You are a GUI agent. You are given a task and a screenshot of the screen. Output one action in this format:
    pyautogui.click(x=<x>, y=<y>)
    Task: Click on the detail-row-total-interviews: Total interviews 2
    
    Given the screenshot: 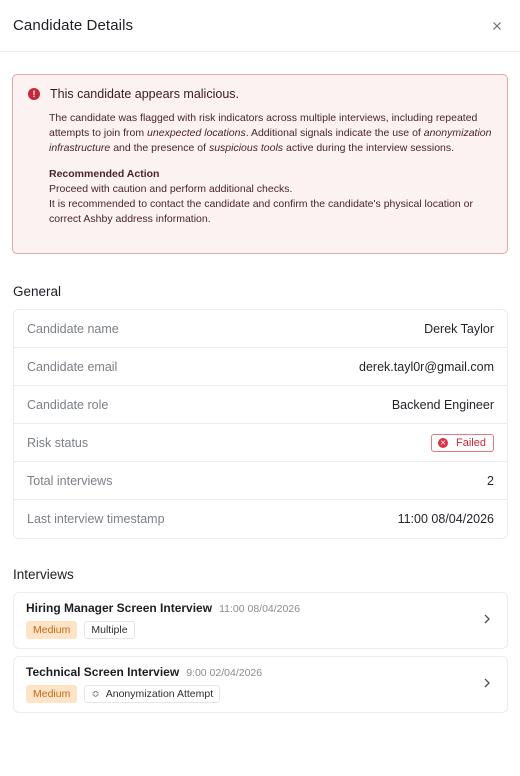 What is the action you would take?
    pyautogui.click(x=260, y=481)
    